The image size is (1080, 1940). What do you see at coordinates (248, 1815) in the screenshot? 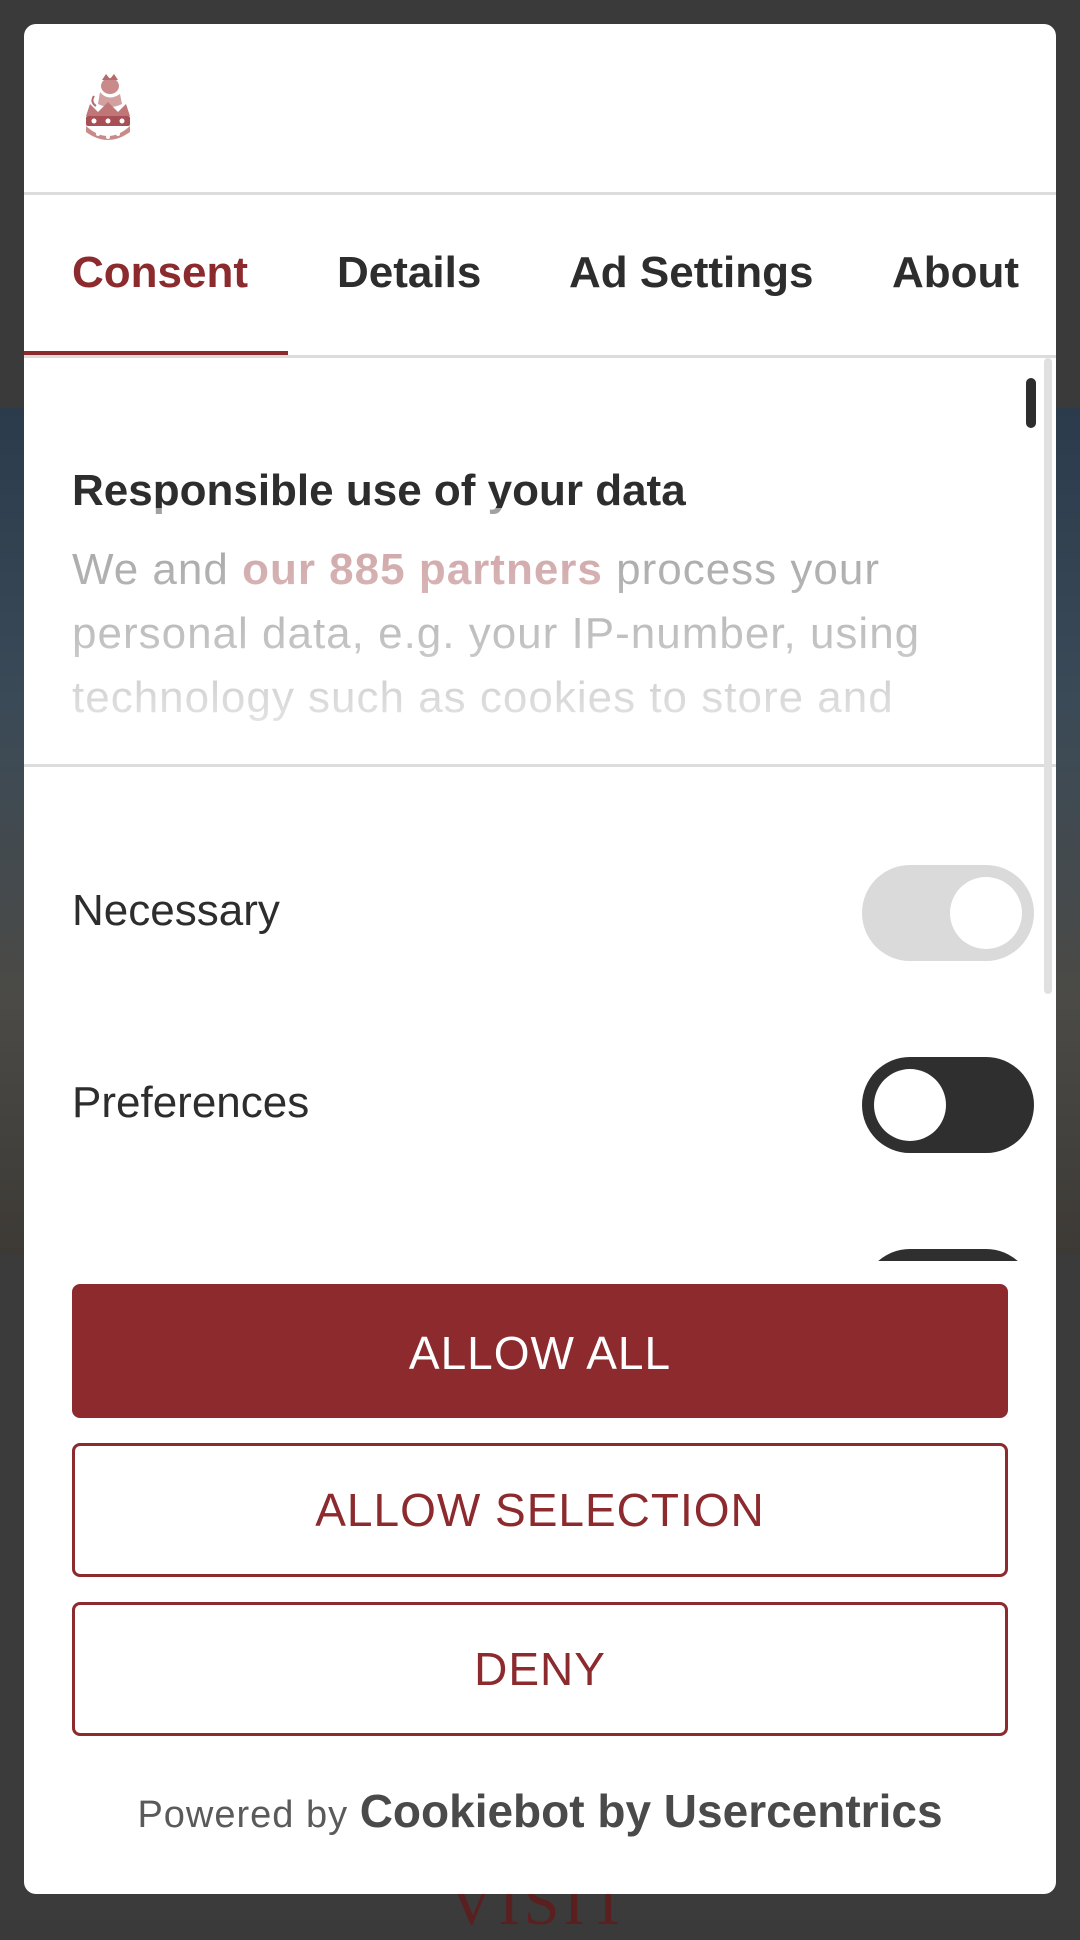
I see `powered-by-label: Powered by` at bounding box center [248, 1815].